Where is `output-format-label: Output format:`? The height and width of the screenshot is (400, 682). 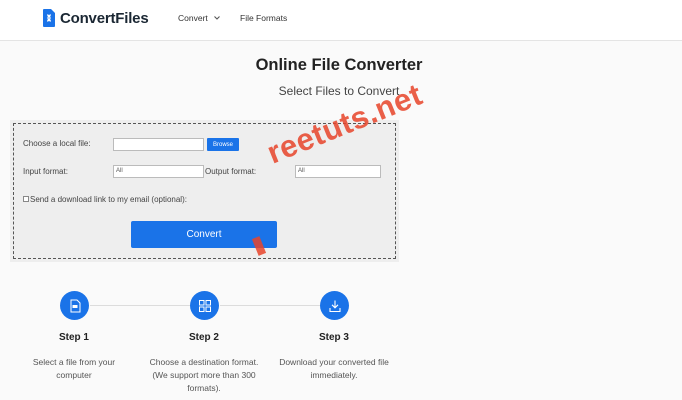
output-format-label: Output format: is located at coordinates (231, 171).